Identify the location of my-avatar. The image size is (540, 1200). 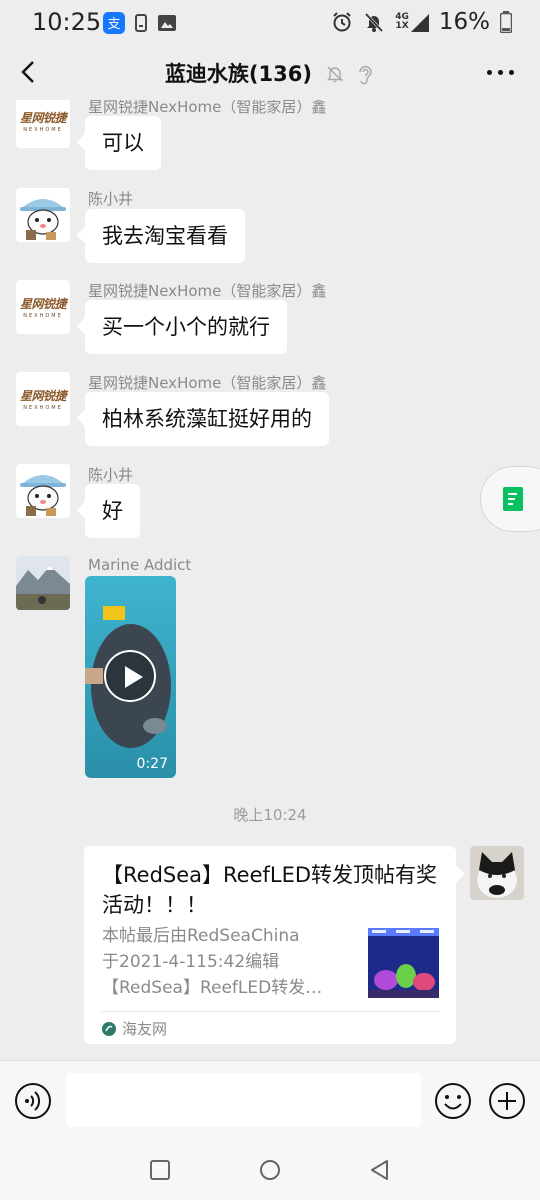
(497, 873).